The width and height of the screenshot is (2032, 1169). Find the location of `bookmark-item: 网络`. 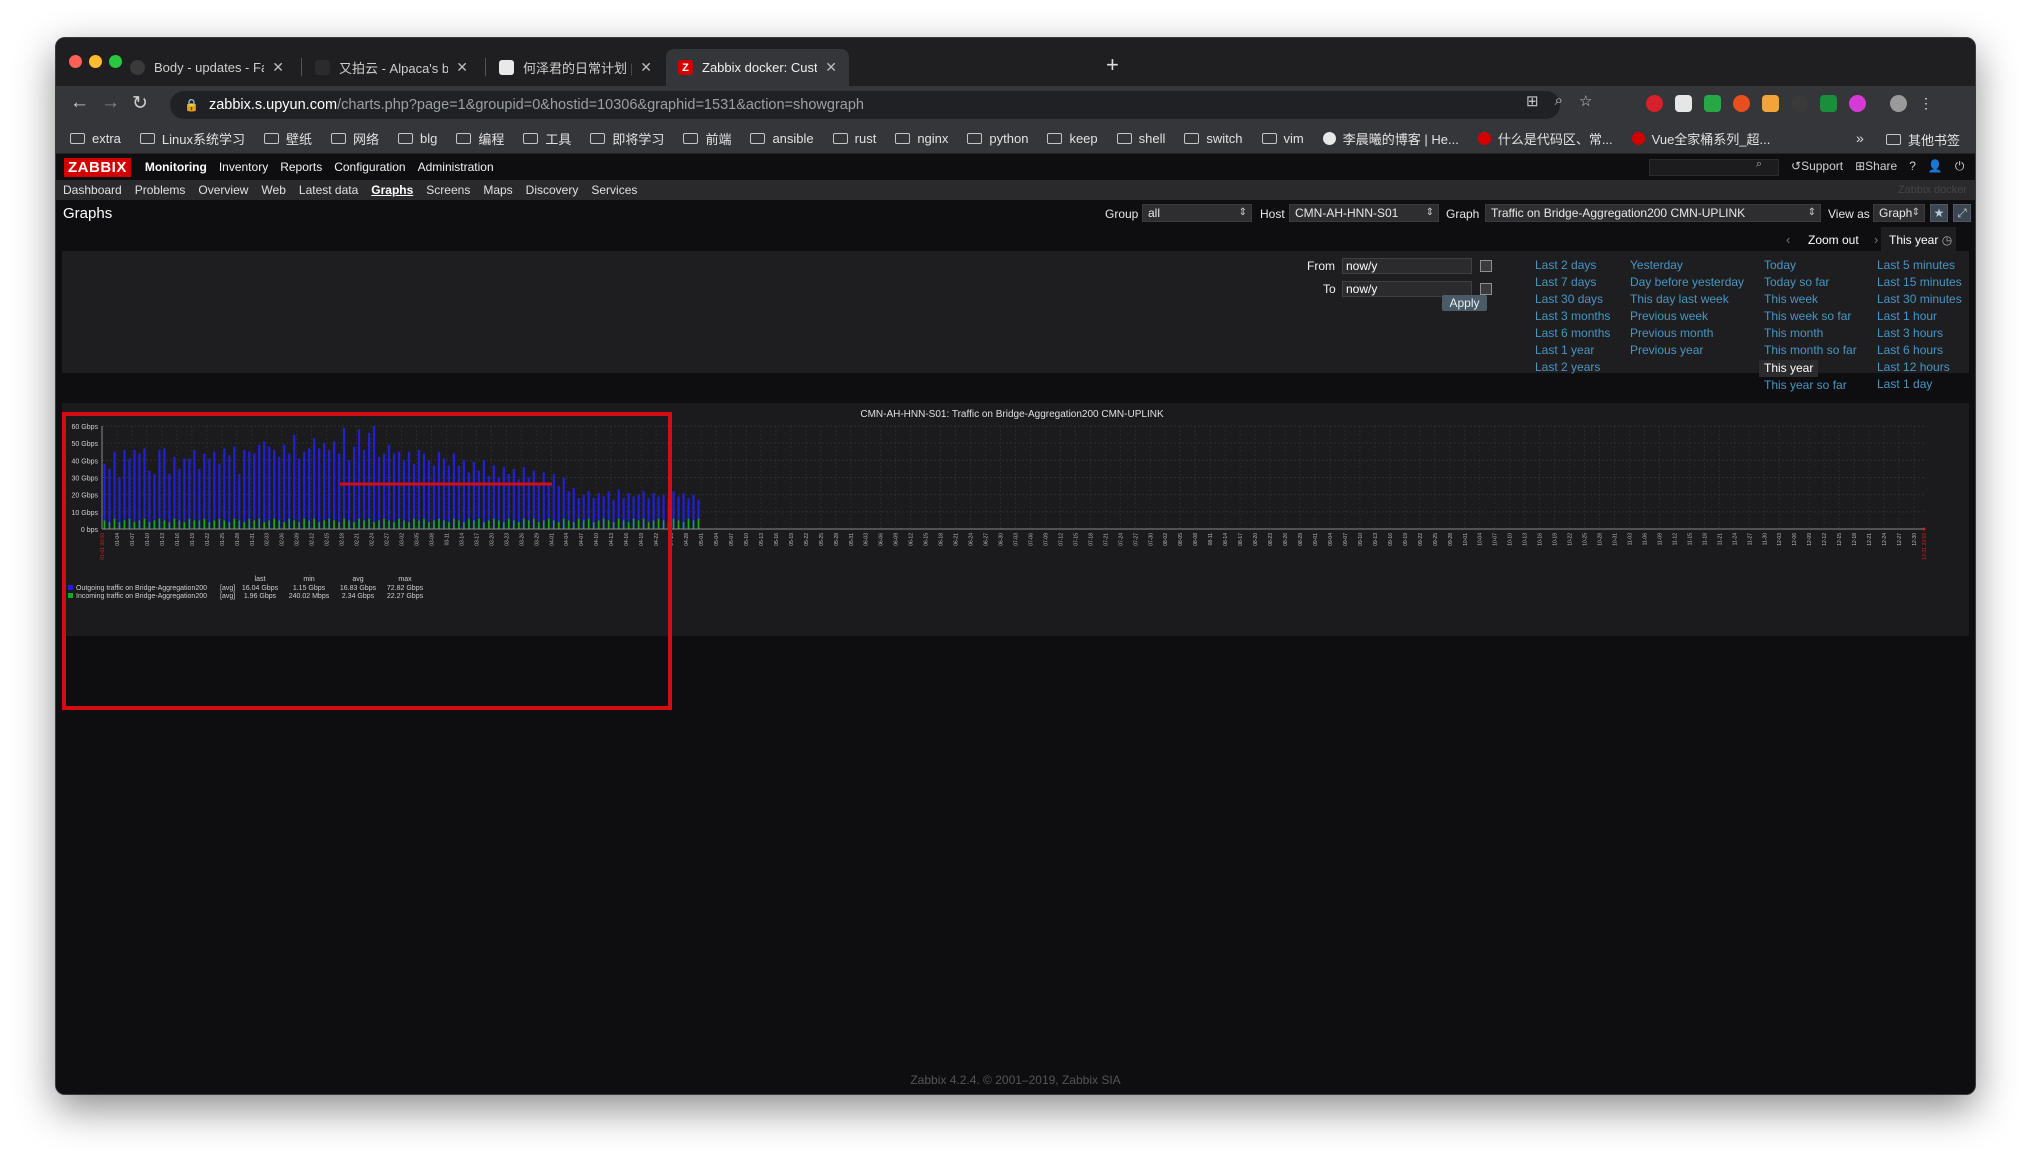

bookmark-item: 网络 is located at coordinates (355, 138).